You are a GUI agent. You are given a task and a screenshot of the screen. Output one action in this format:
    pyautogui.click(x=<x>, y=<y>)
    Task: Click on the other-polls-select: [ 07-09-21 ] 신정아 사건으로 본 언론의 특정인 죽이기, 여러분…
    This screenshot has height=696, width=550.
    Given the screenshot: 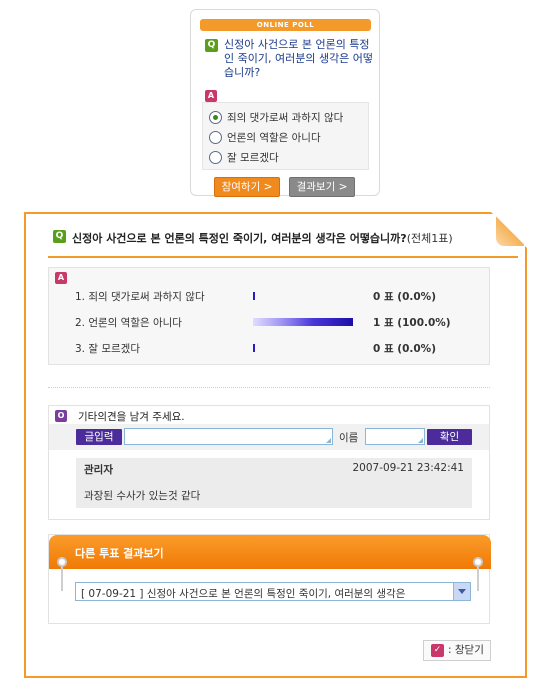 What is the action you would take?
    pyautogui.click(x=273, y=591)
    